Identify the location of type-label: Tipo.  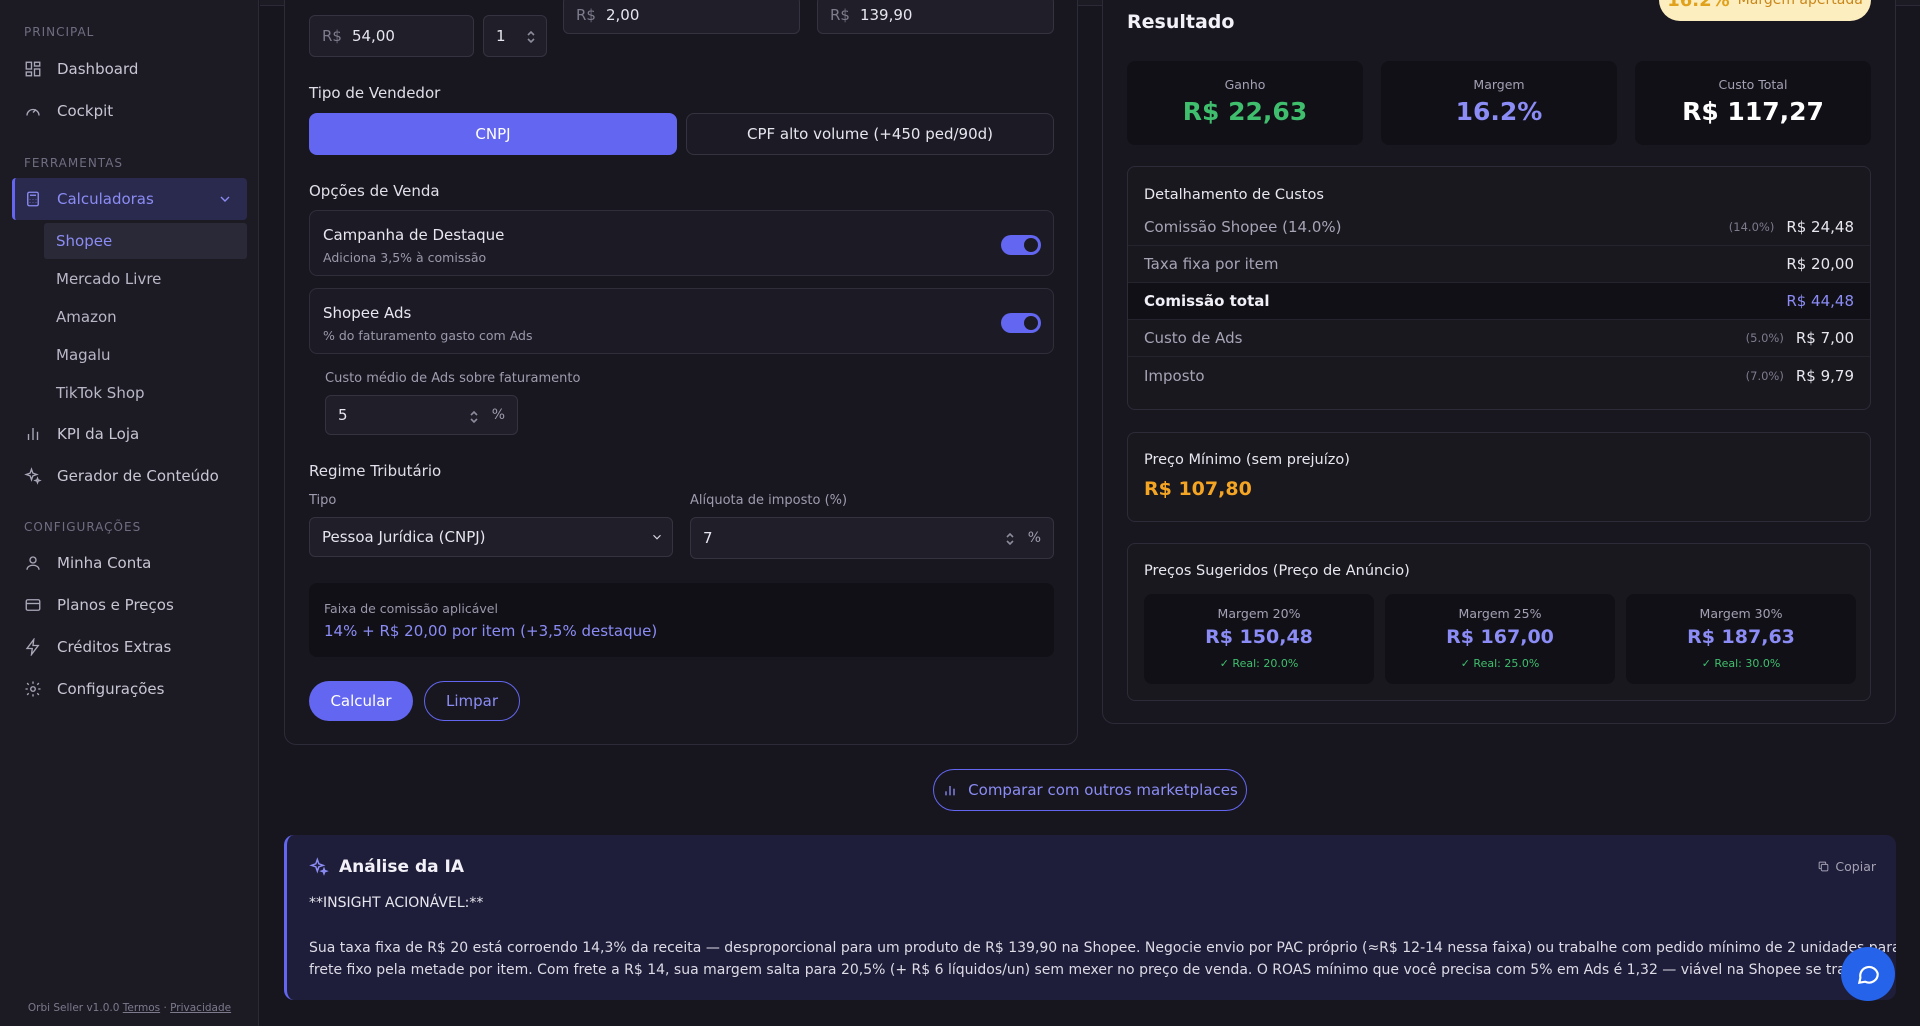
(323, 500).